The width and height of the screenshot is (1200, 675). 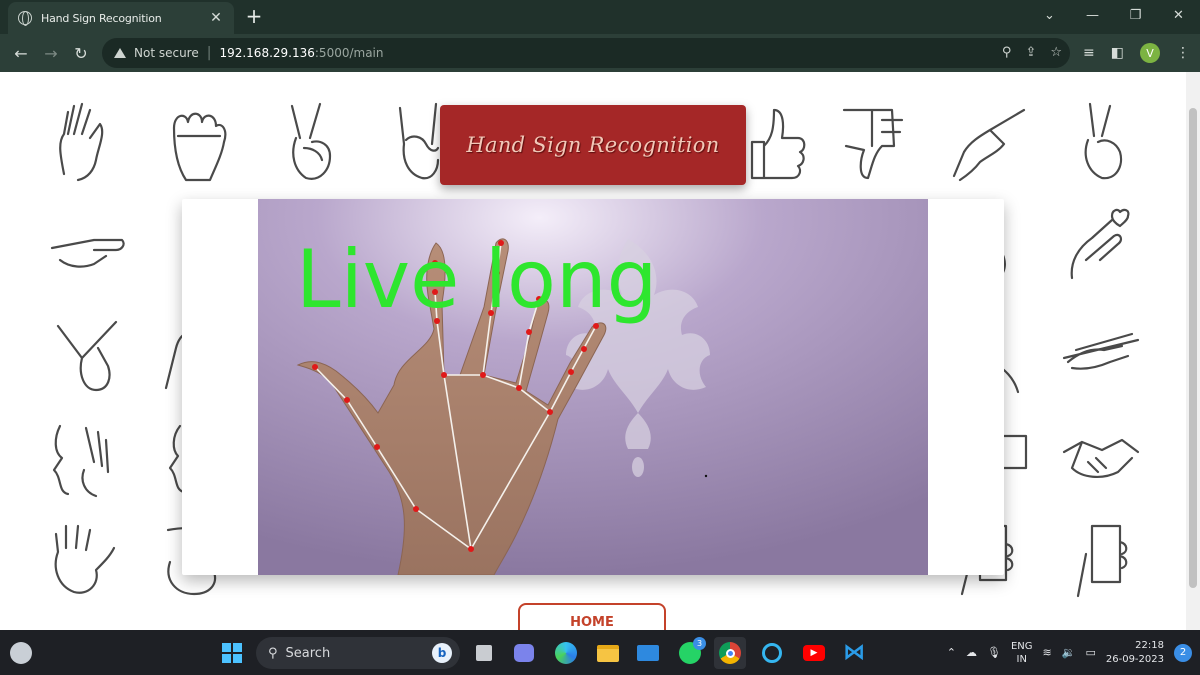 I want to click on pointing-left-hand-icon, so click(x=87, y=253).